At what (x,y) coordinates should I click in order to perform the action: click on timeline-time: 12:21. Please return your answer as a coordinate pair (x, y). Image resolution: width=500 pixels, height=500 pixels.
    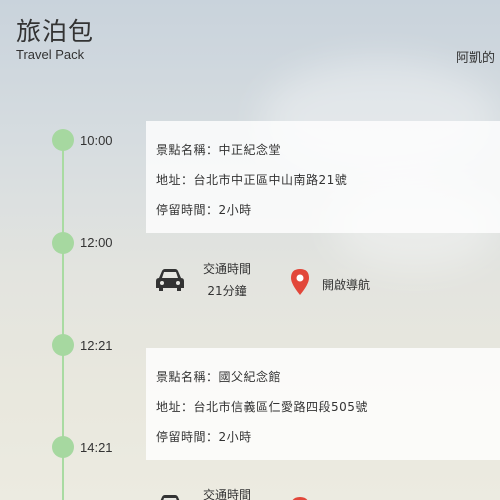
    Looking at the image, I should click on (96, 345).